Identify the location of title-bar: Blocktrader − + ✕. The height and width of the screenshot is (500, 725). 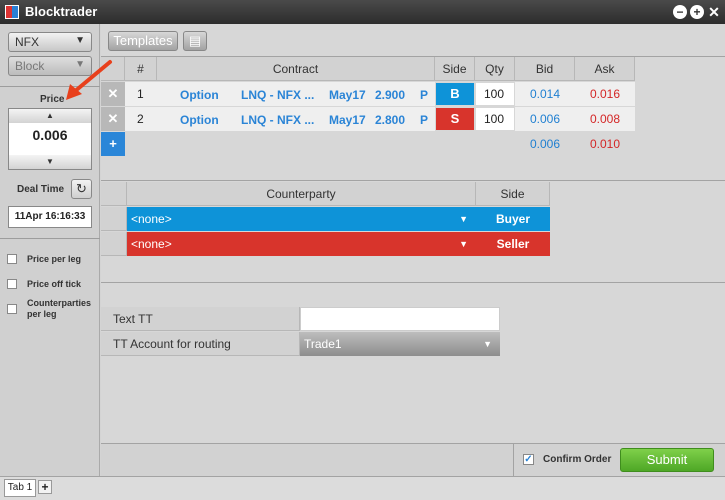
(362, 12).